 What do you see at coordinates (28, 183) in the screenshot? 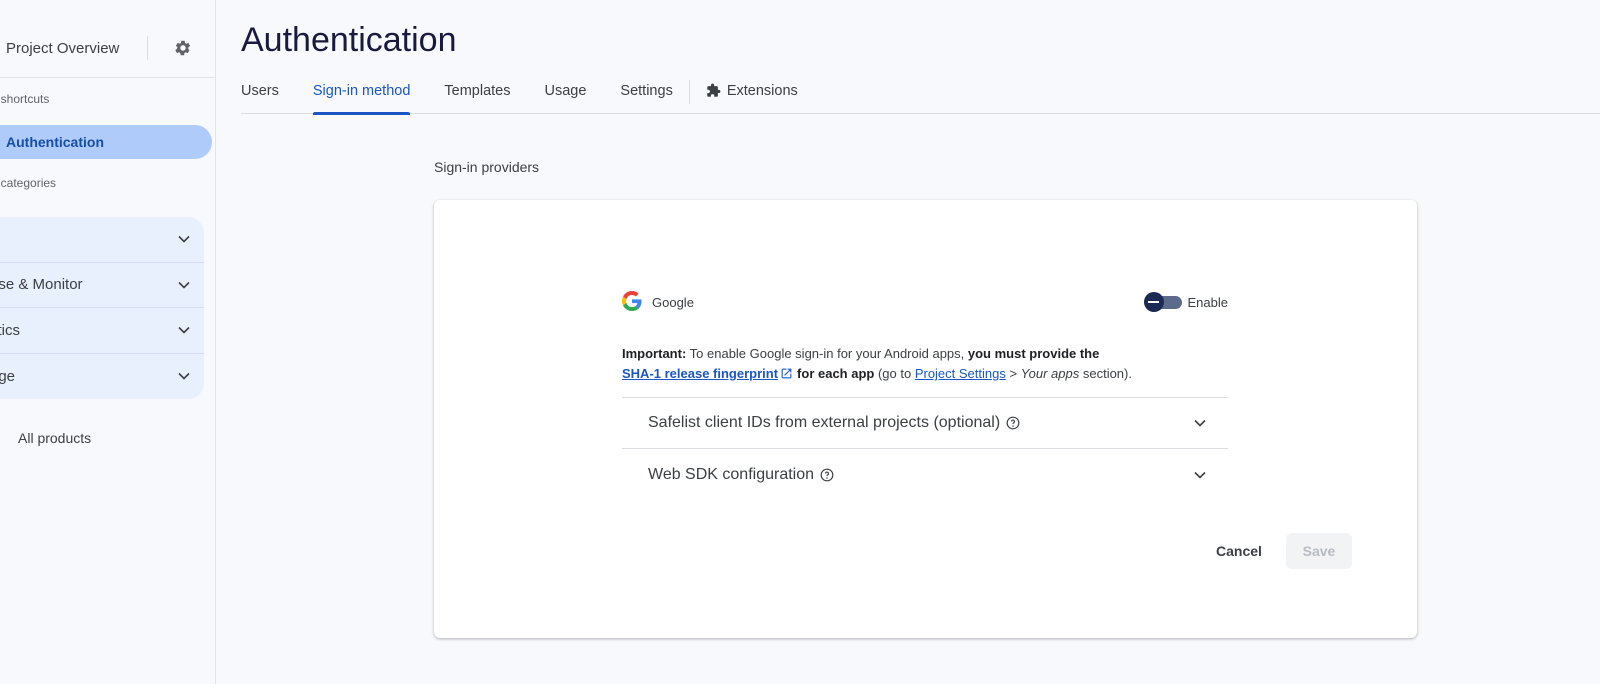
I see `categories-heading: ct categories` at bounding box center [28, 183].